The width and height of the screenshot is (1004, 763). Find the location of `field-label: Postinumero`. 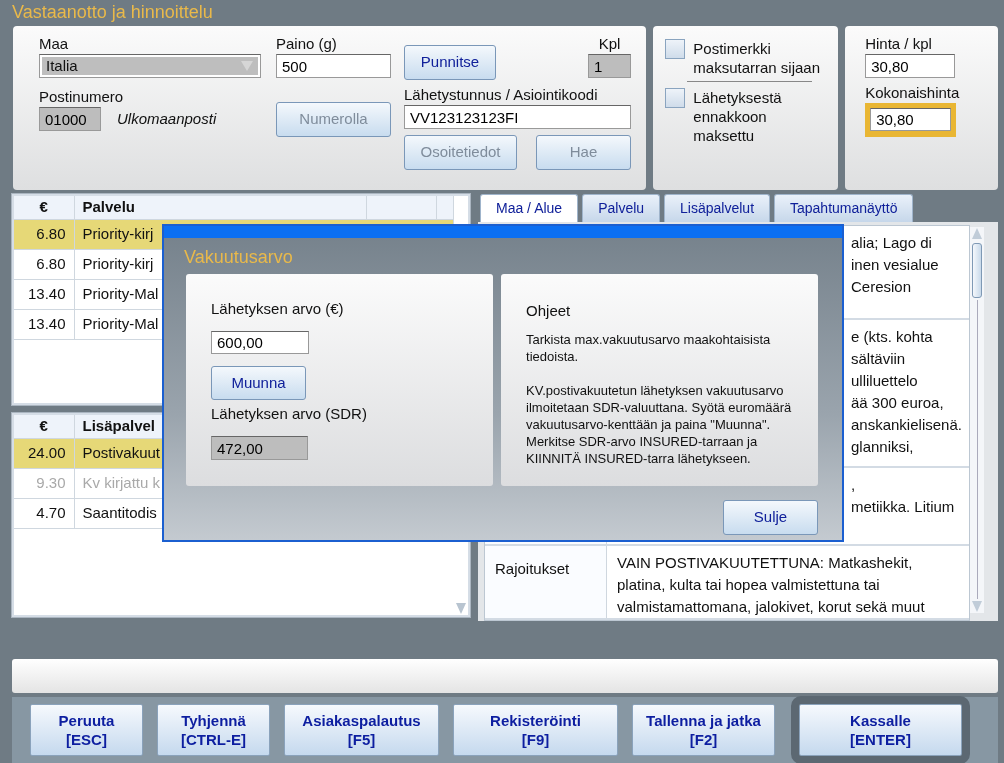

field-label: Postinumero is located at coordinates (82, 97).